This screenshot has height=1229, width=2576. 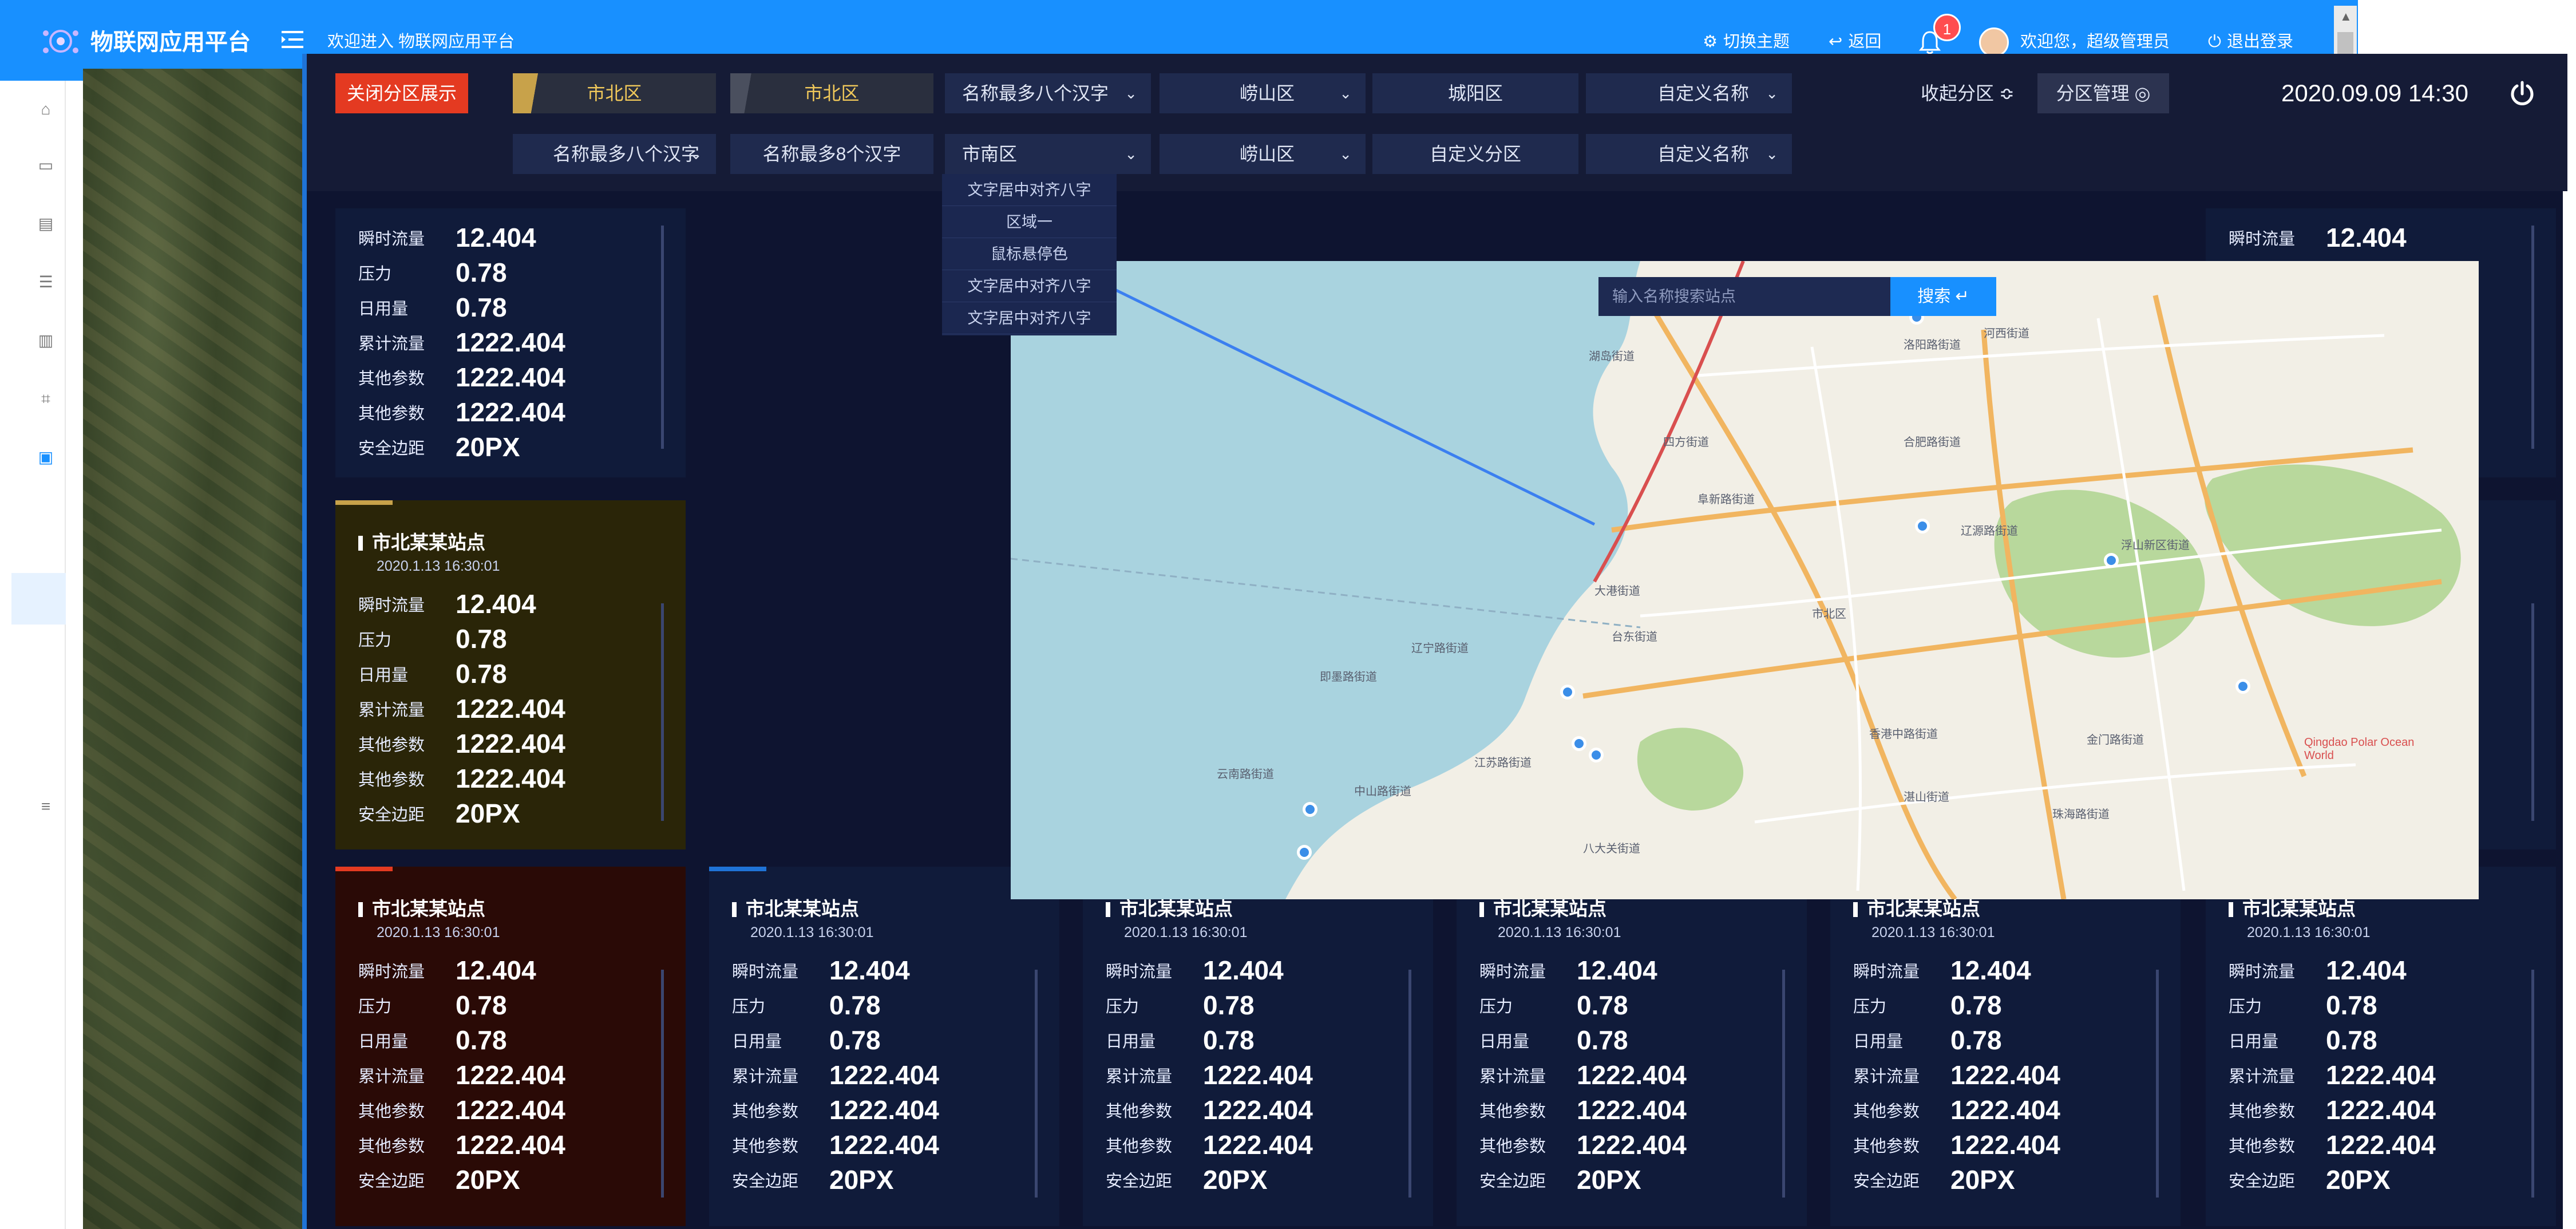 I want to click on zone-manage-button: 分区管理 ◎, so click(x=2103, y=93).